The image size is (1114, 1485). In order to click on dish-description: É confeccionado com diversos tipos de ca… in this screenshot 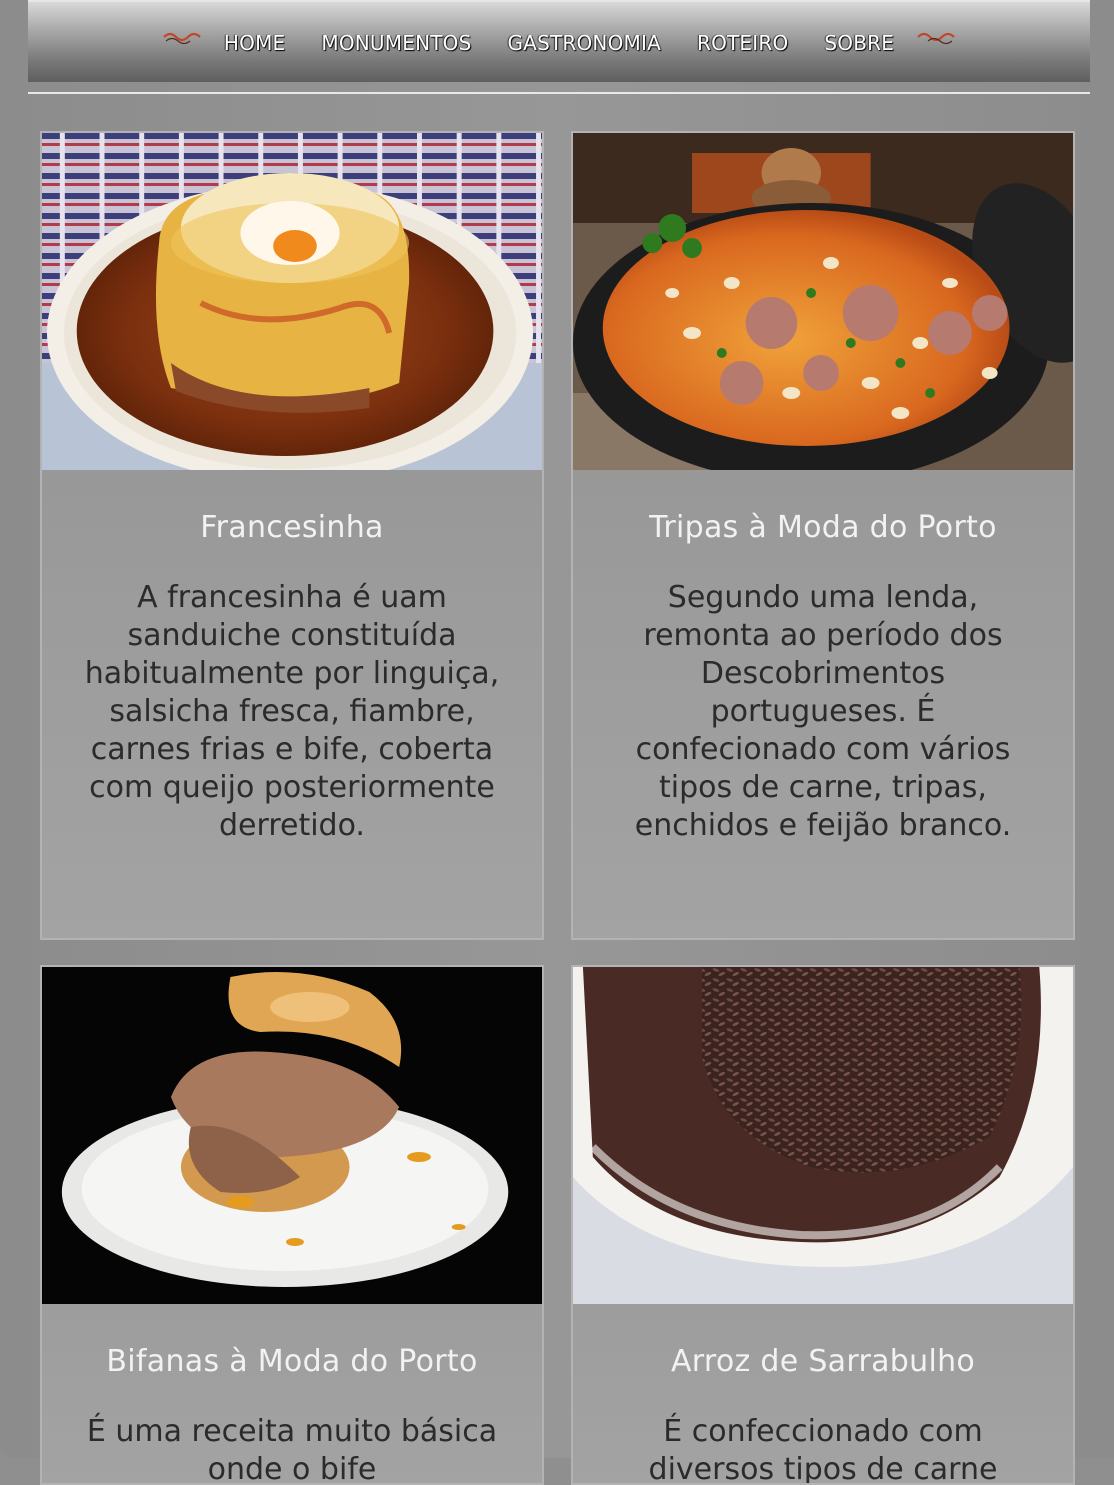, I will do `click(823, 1449)`.